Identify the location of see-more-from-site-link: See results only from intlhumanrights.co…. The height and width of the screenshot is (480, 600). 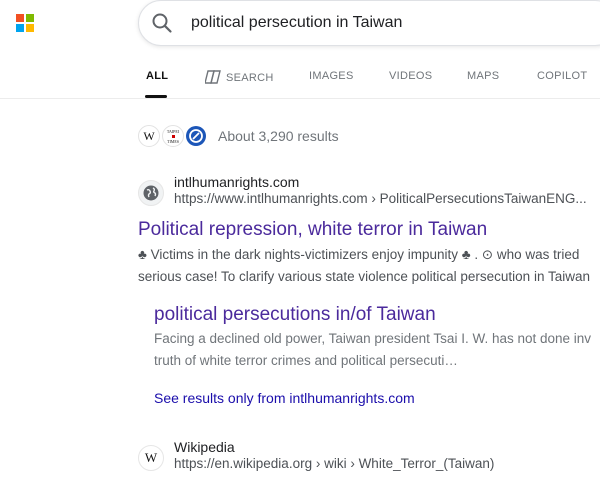
(284, 398).